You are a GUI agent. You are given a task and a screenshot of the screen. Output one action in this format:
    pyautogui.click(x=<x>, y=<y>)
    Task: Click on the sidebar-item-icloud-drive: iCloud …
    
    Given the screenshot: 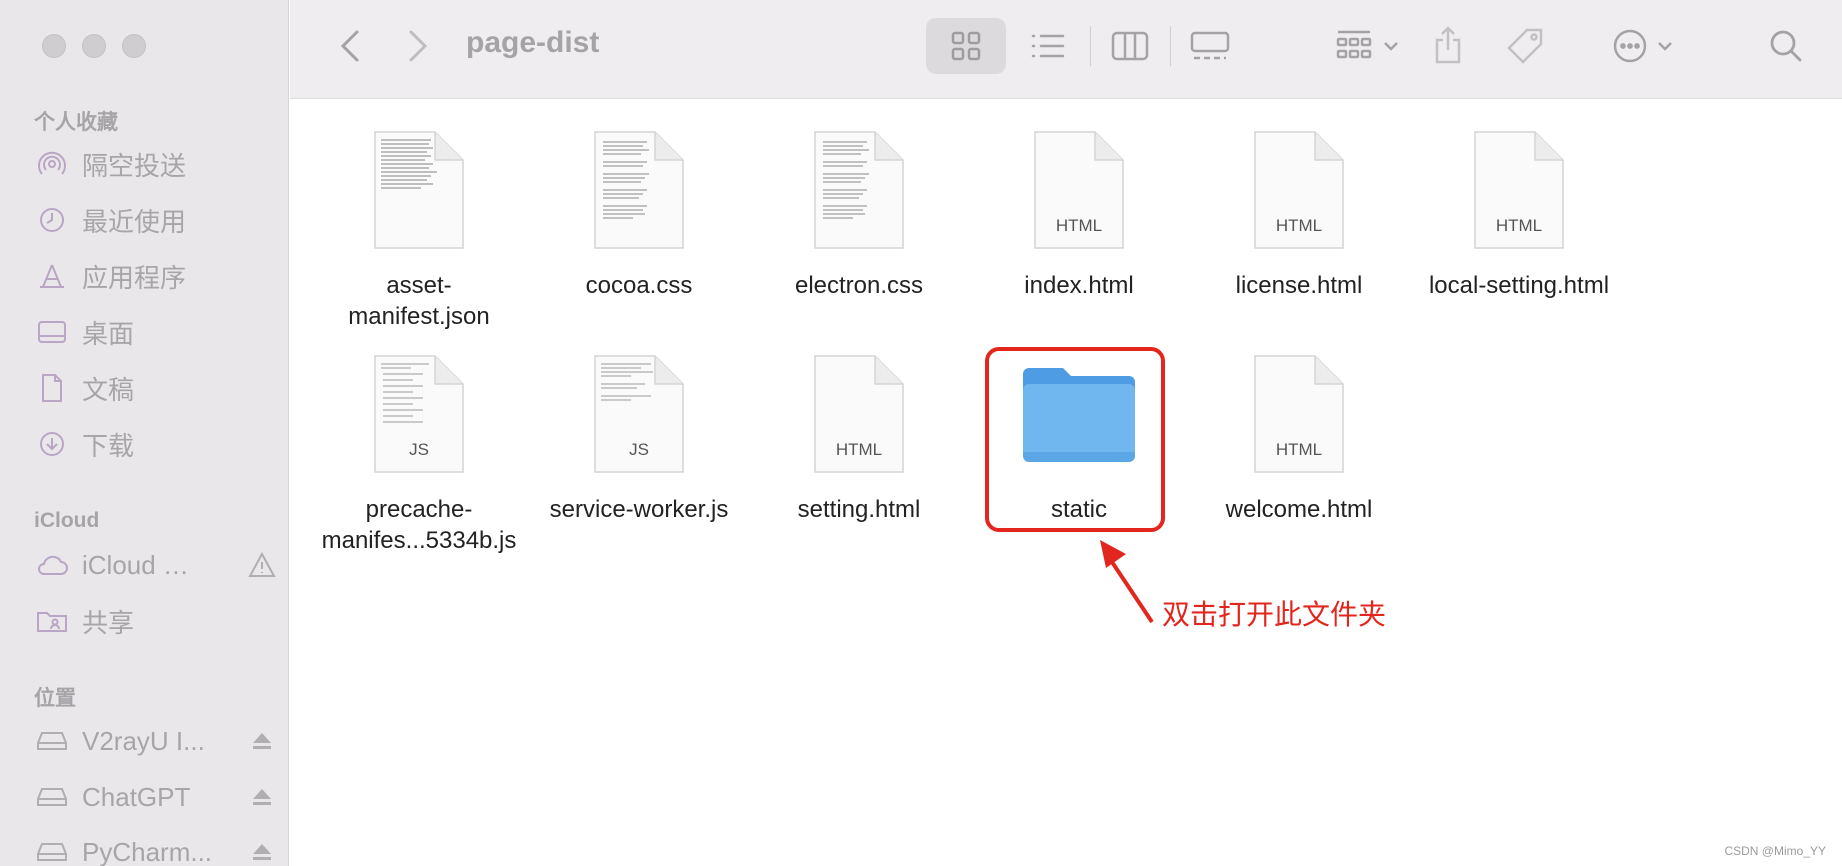 What is the action you would take?
    pyautogui.click(x=156, y=565)
    